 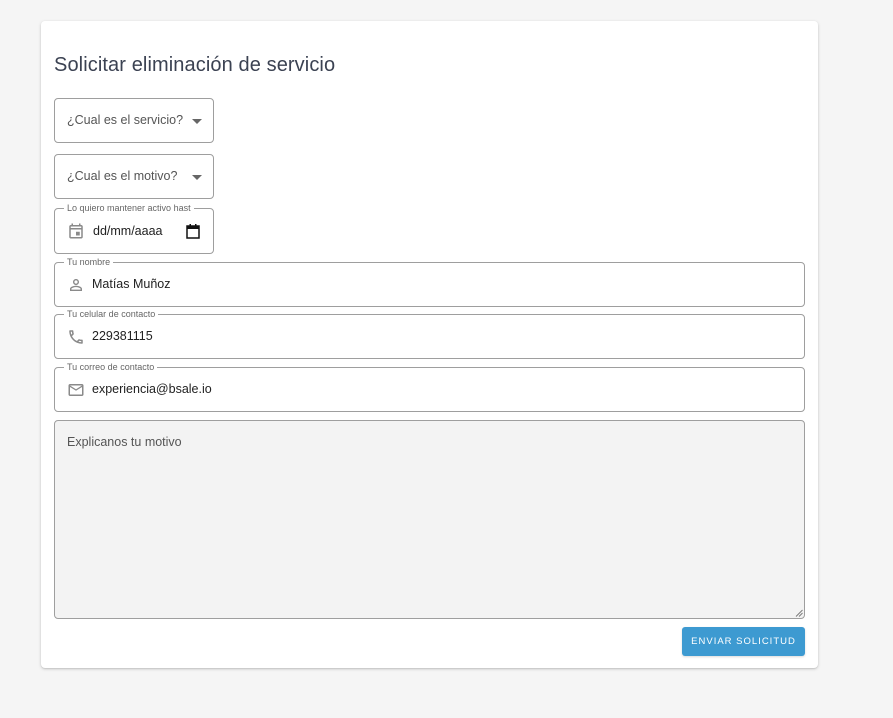 What do you see at coordinates (111, 314) in the screenshot?
I see `phone-field-label: Tu celular de contacto` at bounding box center [111, 314].